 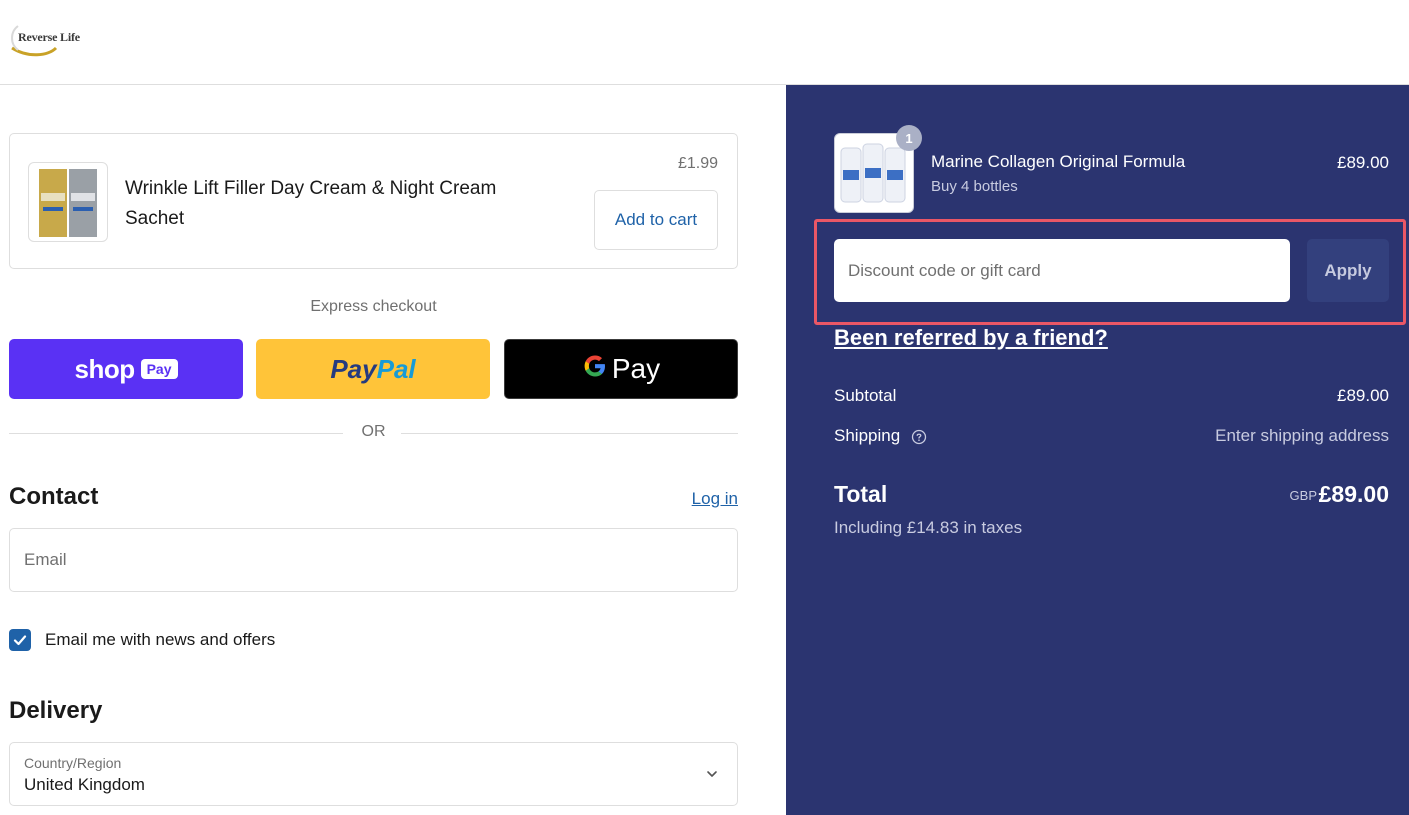 I want to click on google-pay-wordmark: Pay, so click(x=636, y=368).